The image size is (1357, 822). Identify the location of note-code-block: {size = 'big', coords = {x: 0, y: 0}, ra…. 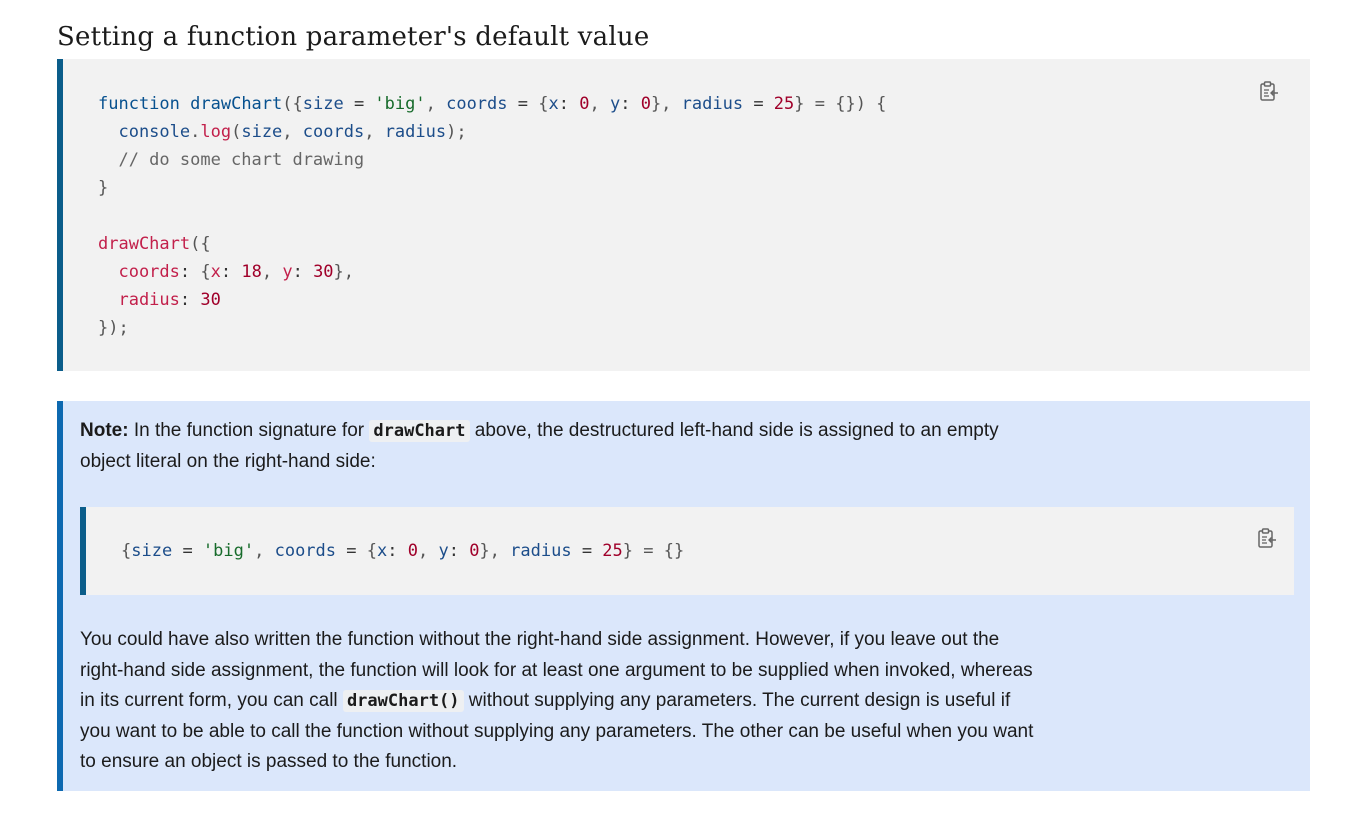
(687, 551).